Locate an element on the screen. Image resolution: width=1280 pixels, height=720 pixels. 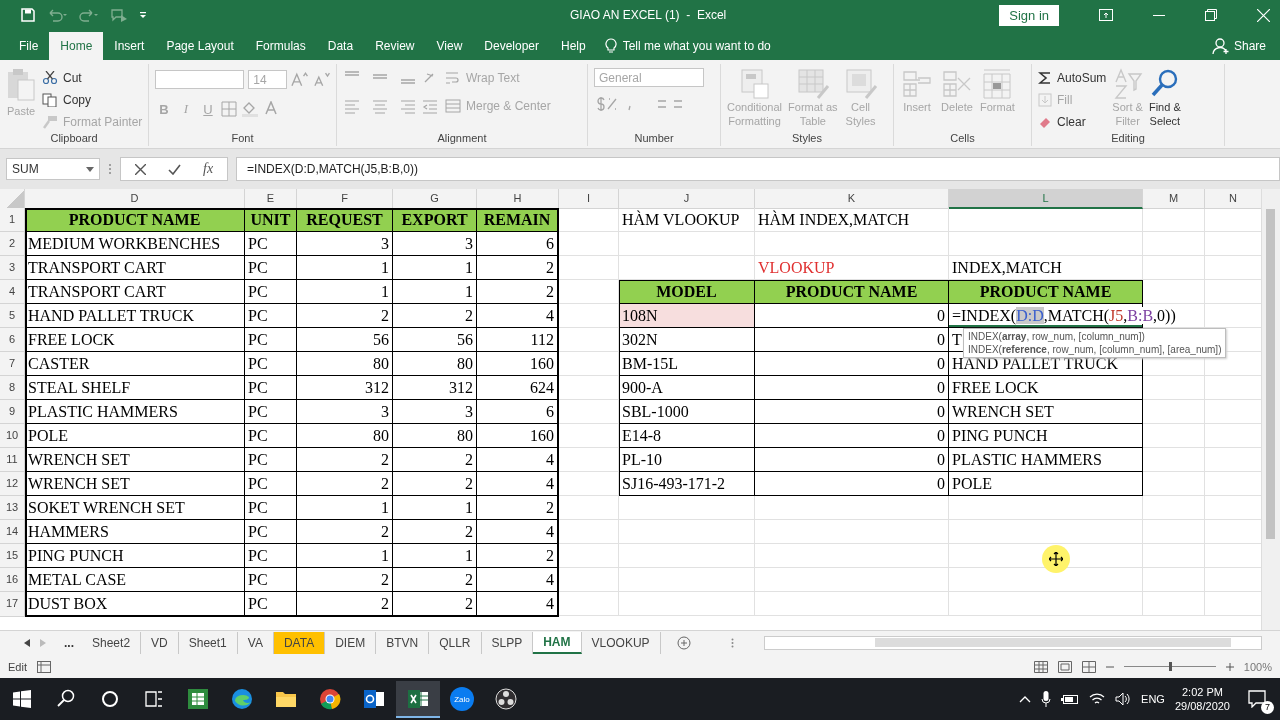
mail-app-icon is located at coordinates (374, 699).